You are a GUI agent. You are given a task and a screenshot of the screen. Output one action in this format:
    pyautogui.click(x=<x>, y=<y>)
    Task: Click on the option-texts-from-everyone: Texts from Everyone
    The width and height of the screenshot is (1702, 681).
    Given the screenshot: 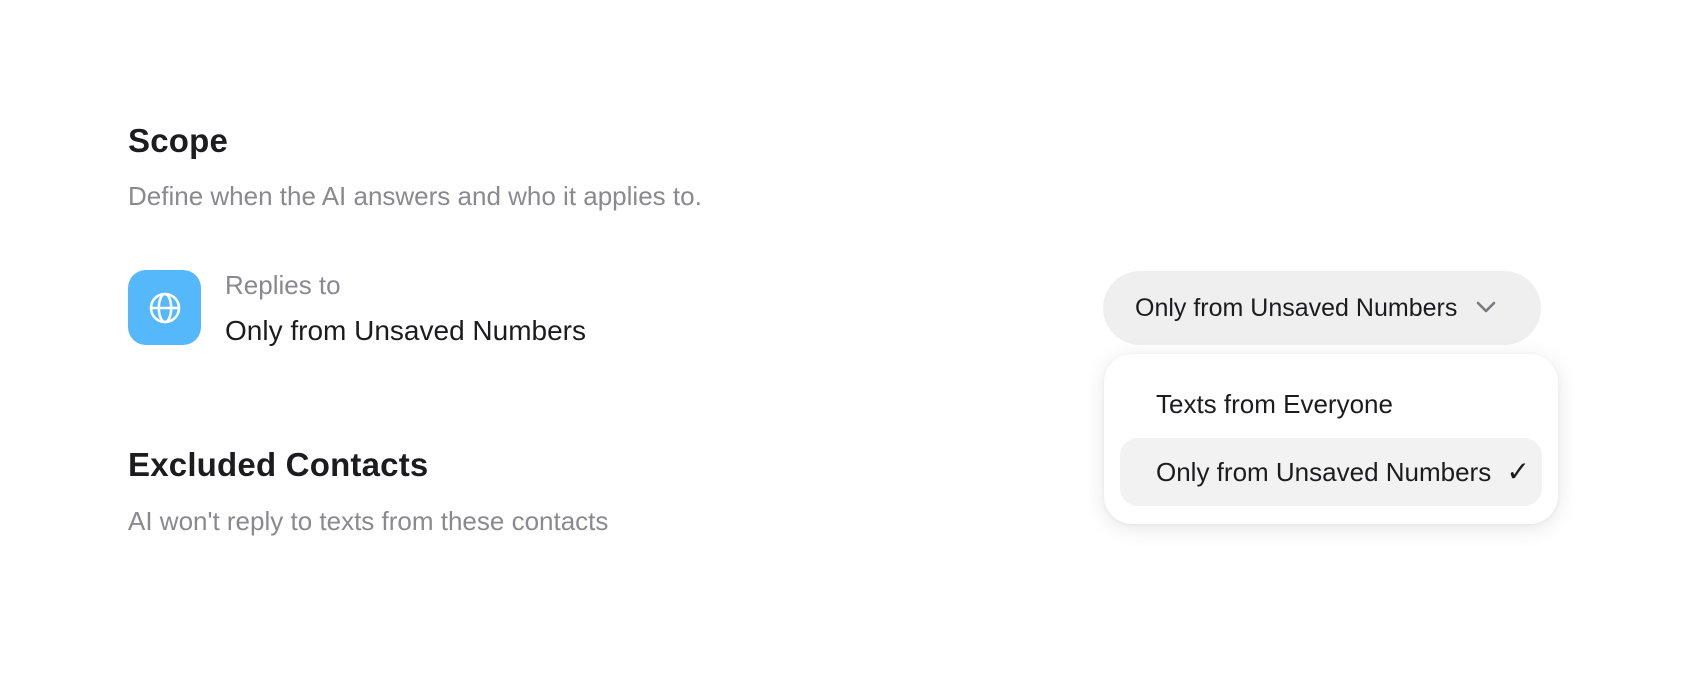 What is the action you would take?
    pyautogui.click(x=1331, y=404)
    